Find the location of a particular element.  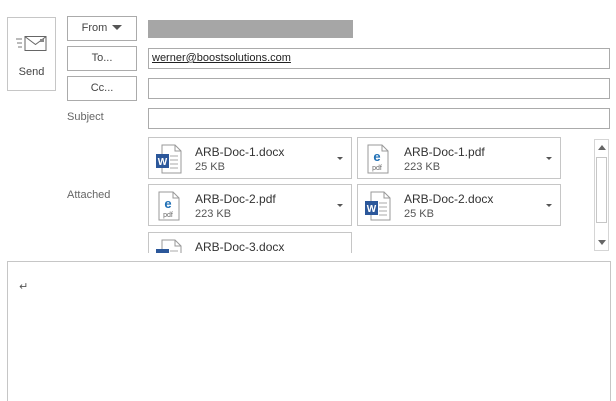

scroll-thumb is located at coordinates (601, 190).